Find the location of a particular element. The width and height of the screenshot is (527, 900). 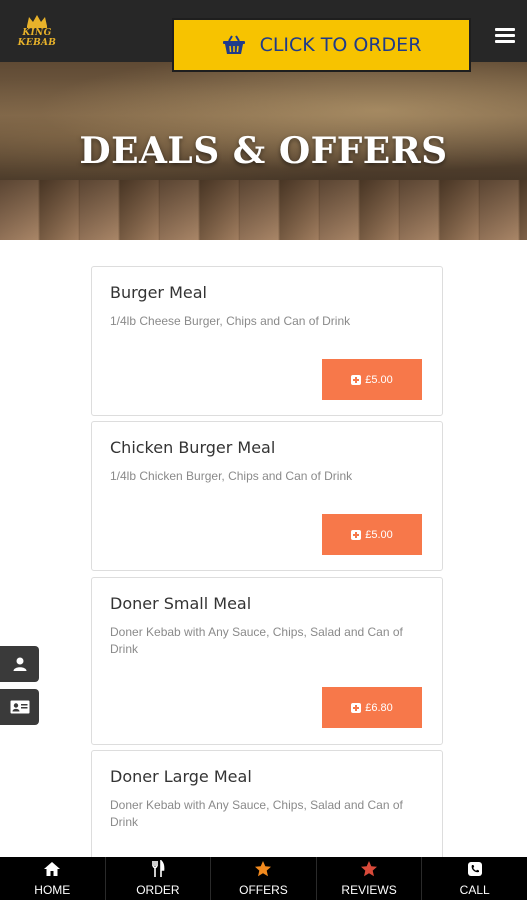

nav-label: CALL is located at coordinates (474, 890).